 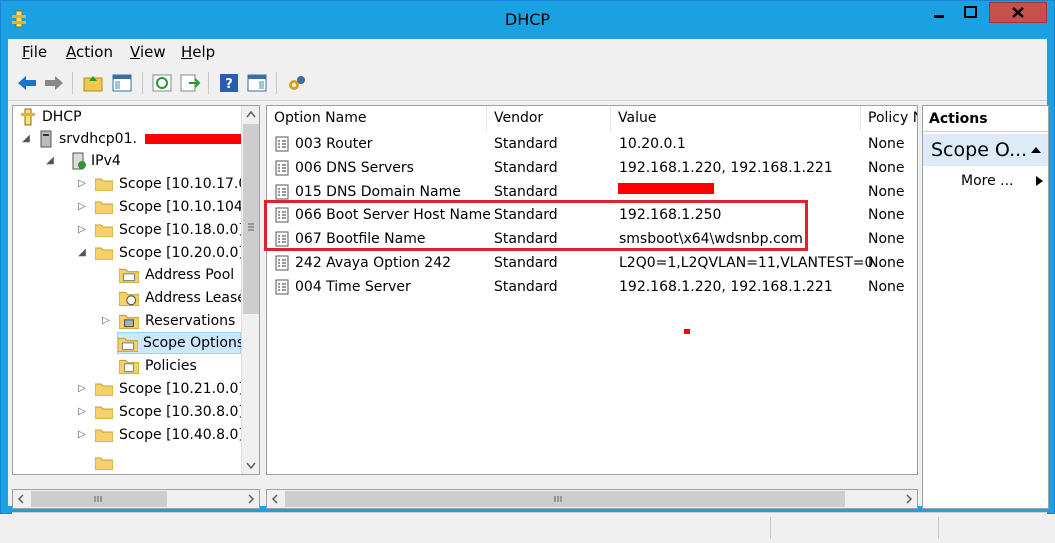 I want to click on forward-button, so click(x=54, y=83).